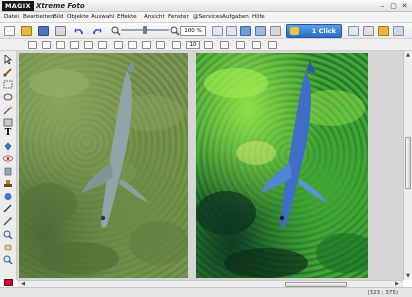 The width and height of the screenshot is (412, 297). What do you see at coordinates (408, 163) in the screenshot?
I see `vertical-scroll-thumb` at bounding box center [408, 163].